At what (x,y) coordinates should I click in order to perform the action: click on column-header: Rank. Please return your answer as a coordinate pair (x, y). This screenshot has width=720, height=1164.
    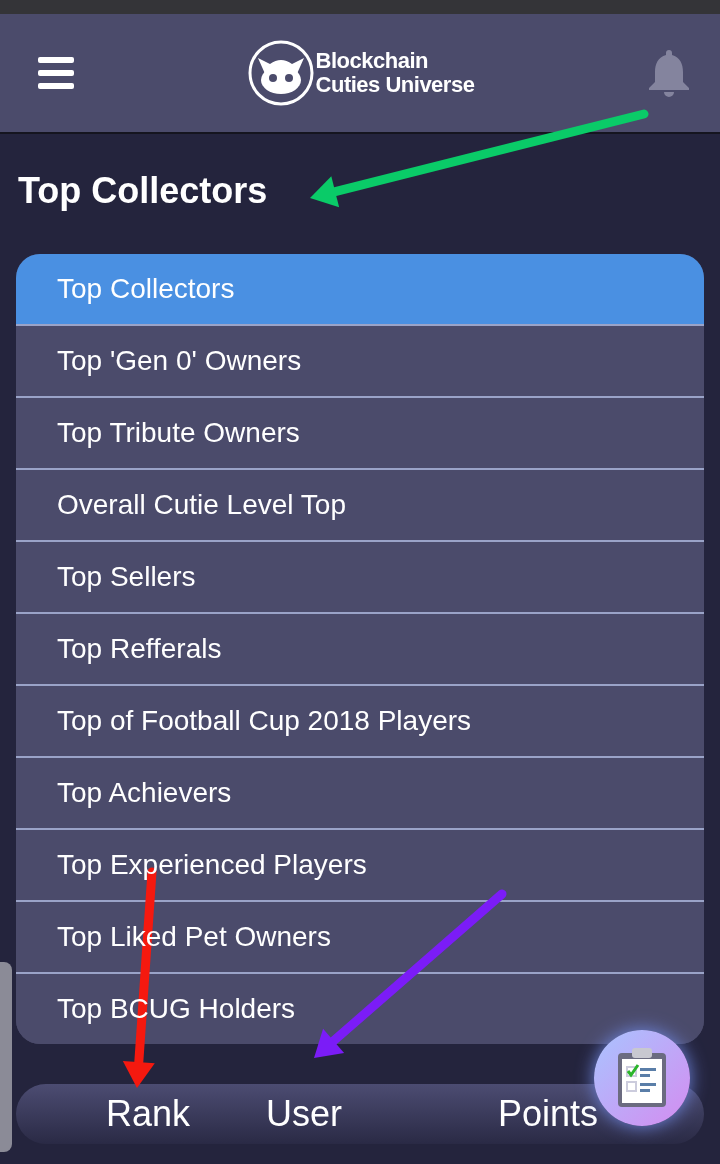
    Looking at the image, I should click on (149, 1114).